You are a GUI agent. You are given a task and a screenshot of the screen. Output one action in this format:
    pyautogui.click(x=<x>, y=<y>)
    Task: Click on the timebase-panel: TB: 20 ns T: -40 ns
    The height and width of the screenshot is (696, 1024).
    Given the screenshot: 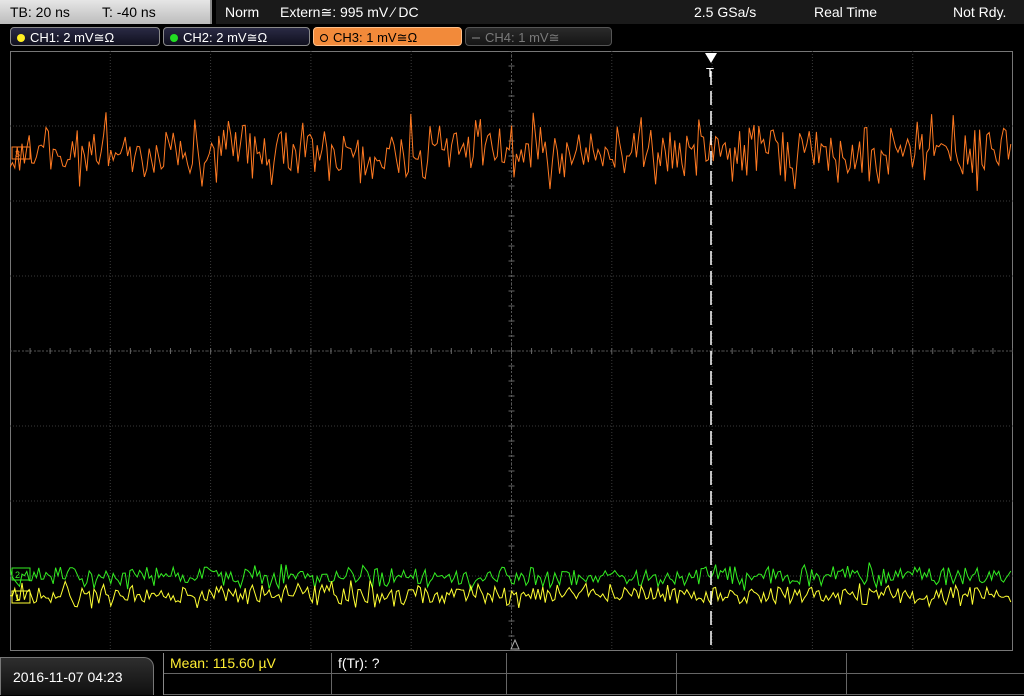 What is the action you would take?
    pyautogui.click(x=106, y=12)
    